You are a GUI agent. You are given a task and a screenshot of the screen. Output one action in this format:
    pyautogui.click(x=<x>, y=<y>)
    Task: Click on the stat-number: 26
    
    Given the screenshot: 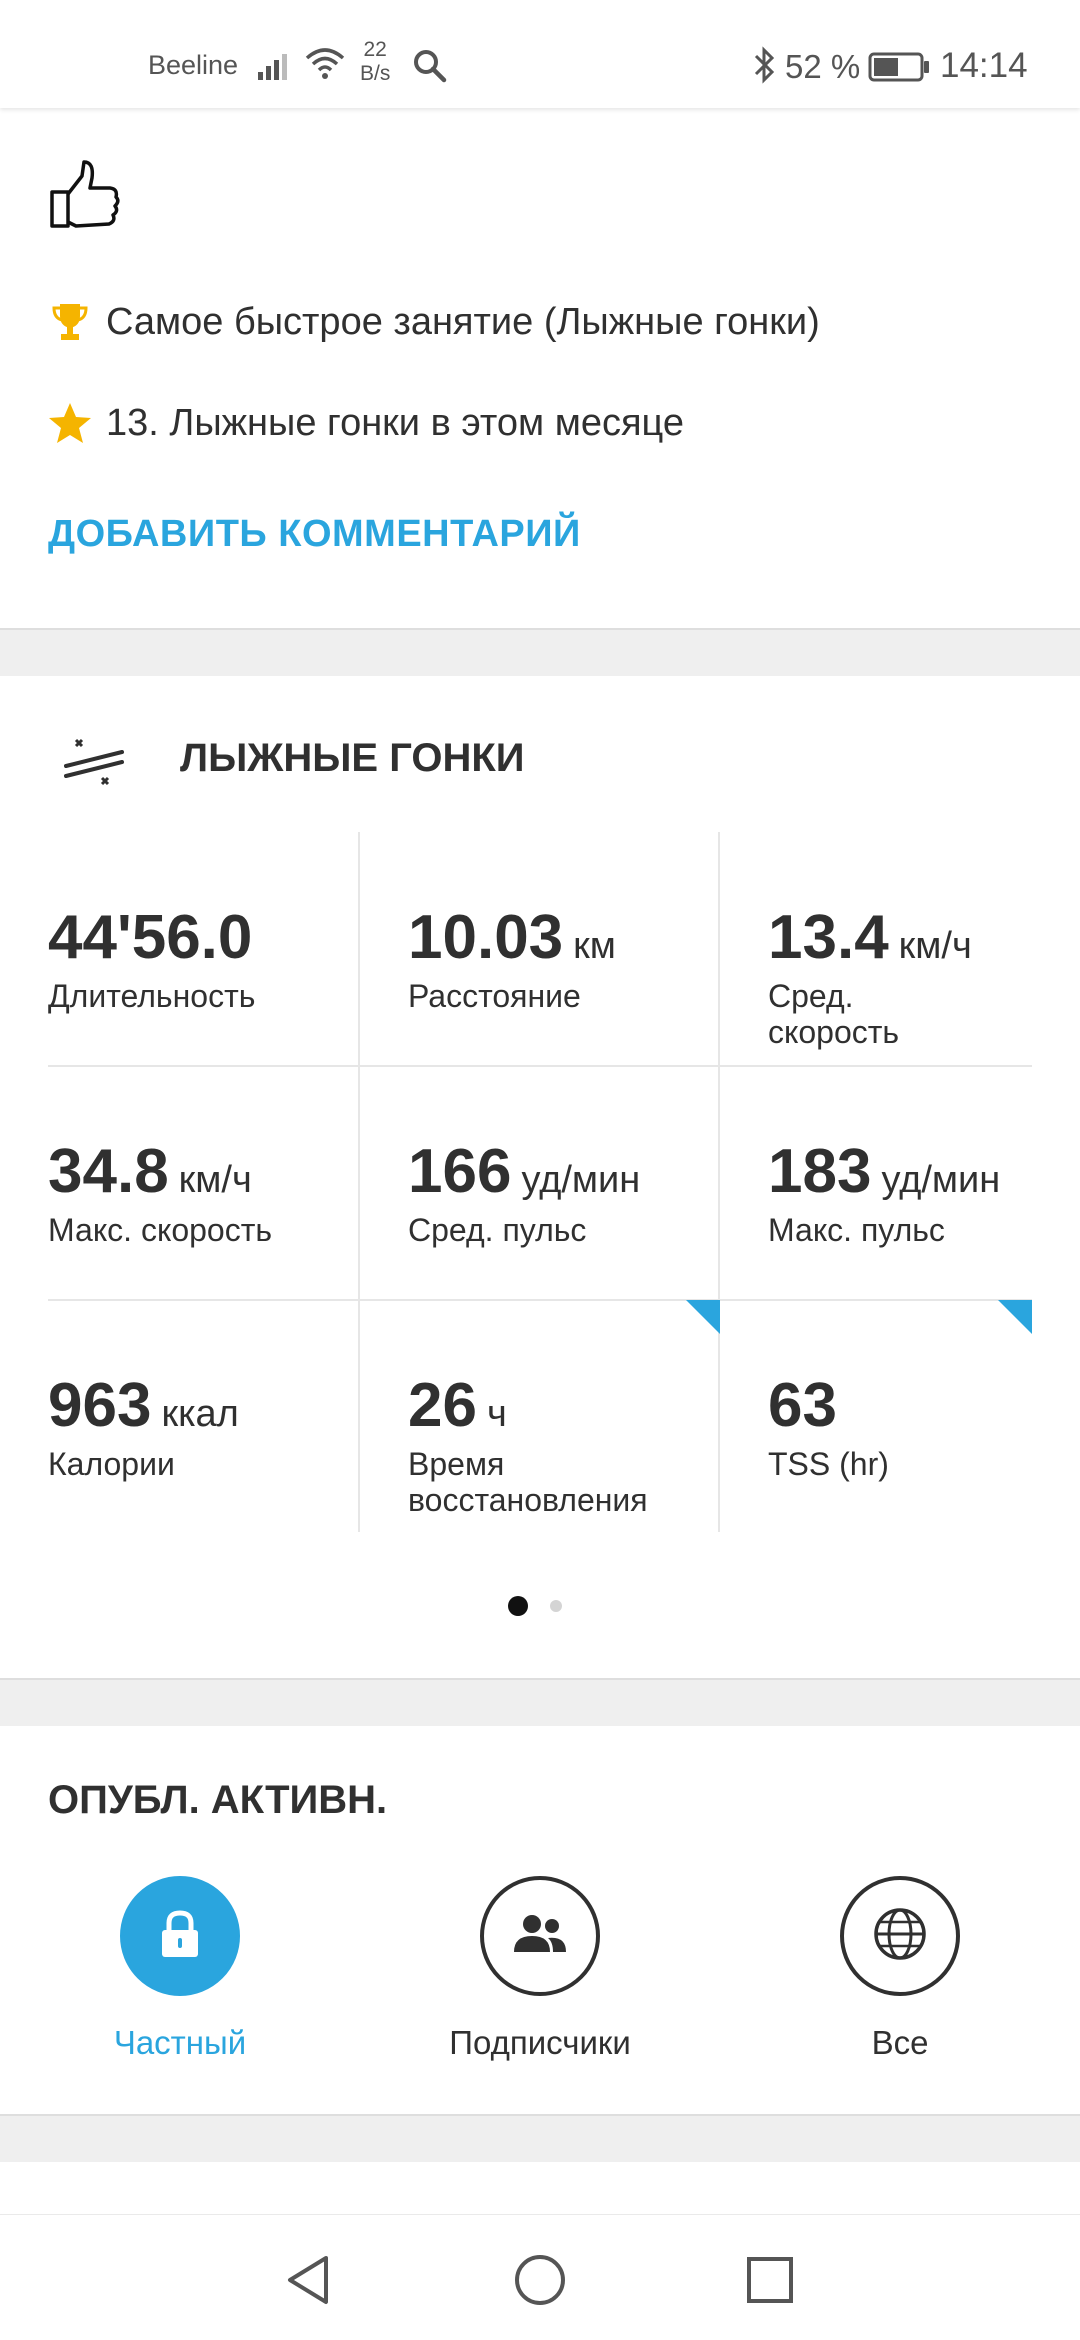 What is the action you would take?
    pyautogui.click(x=442, y=1405)
    